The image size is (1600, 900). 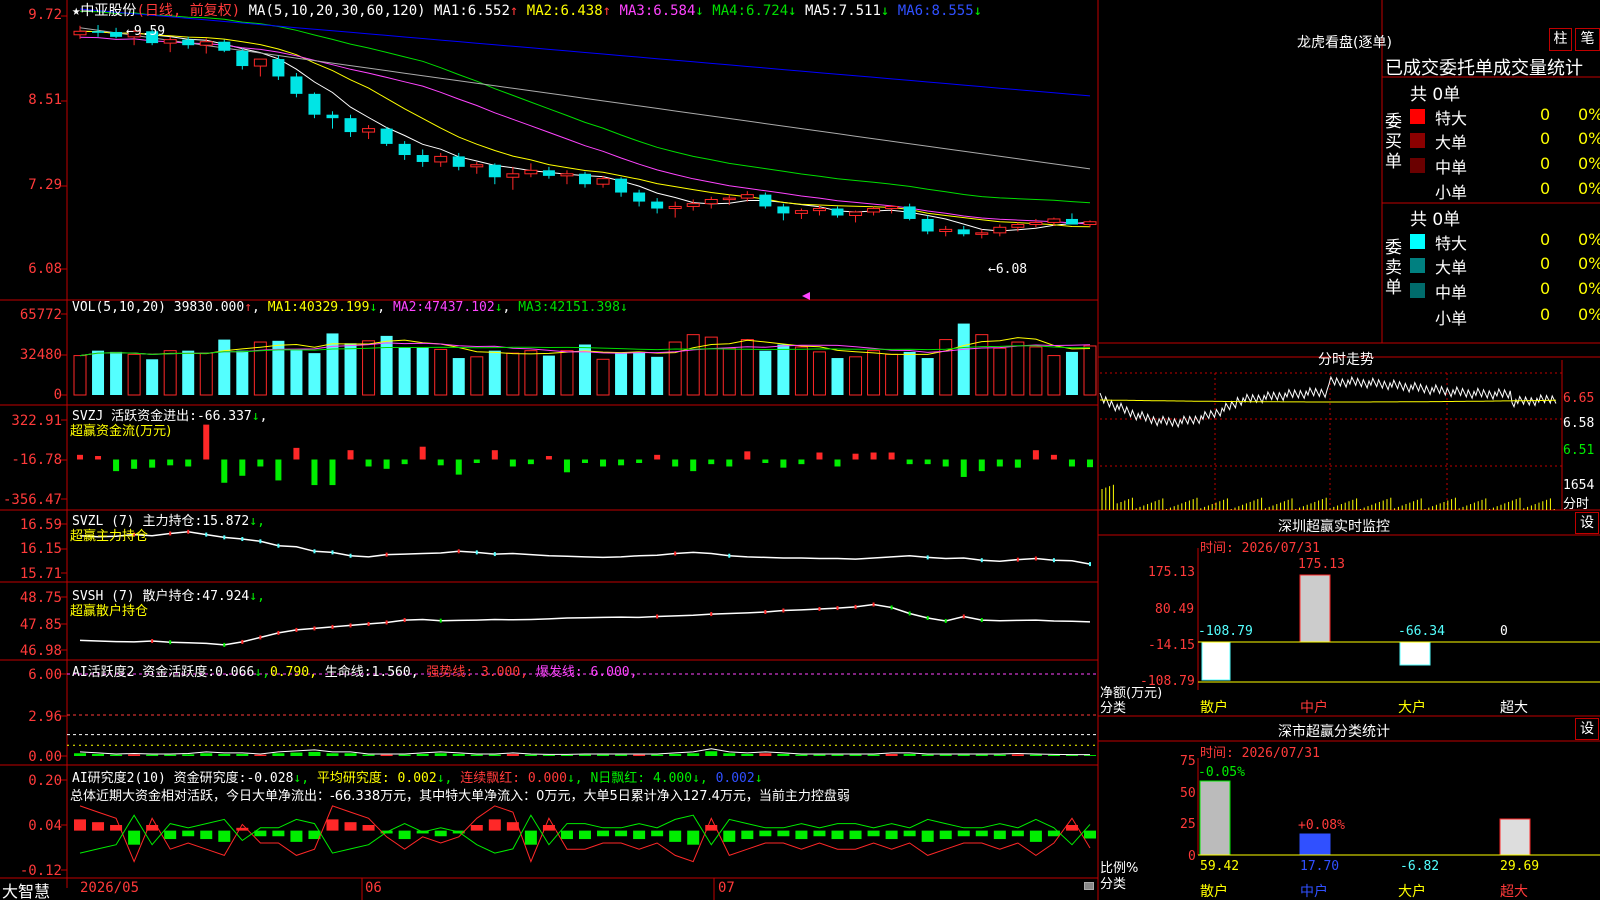 I want to click on sz-monitor-val-3: -66.34, so click(x=1421, y=631).